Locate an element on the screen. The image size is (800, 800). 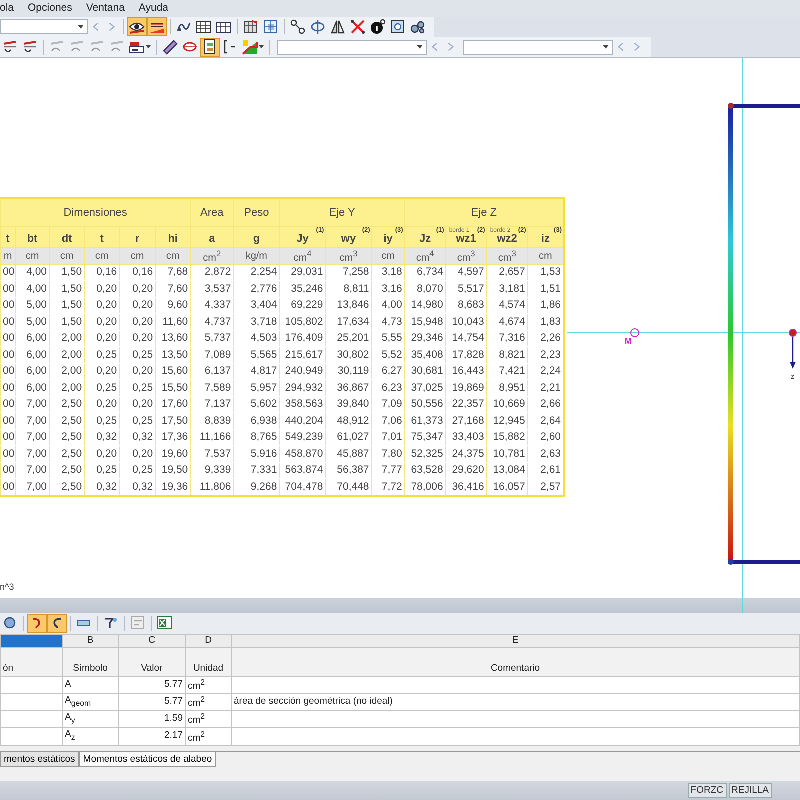
table-cell: 7,331 is located at coordinates (257, 470).